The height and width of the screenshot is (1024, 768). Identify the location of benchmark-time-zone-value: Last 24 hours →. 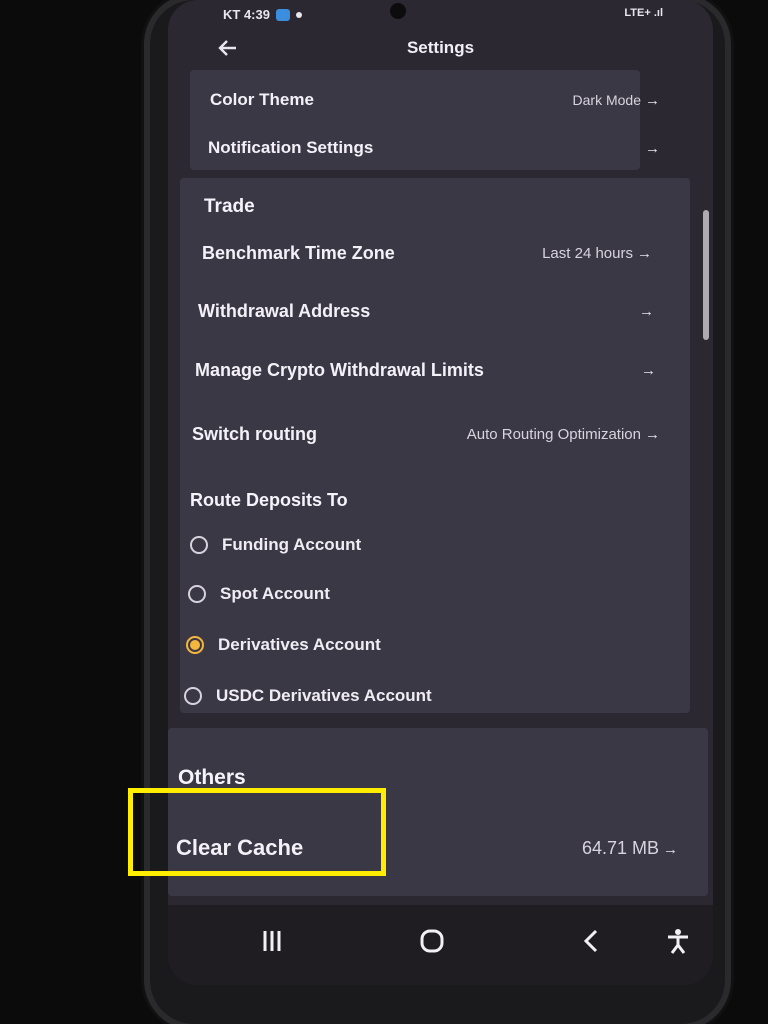
(597, 253).